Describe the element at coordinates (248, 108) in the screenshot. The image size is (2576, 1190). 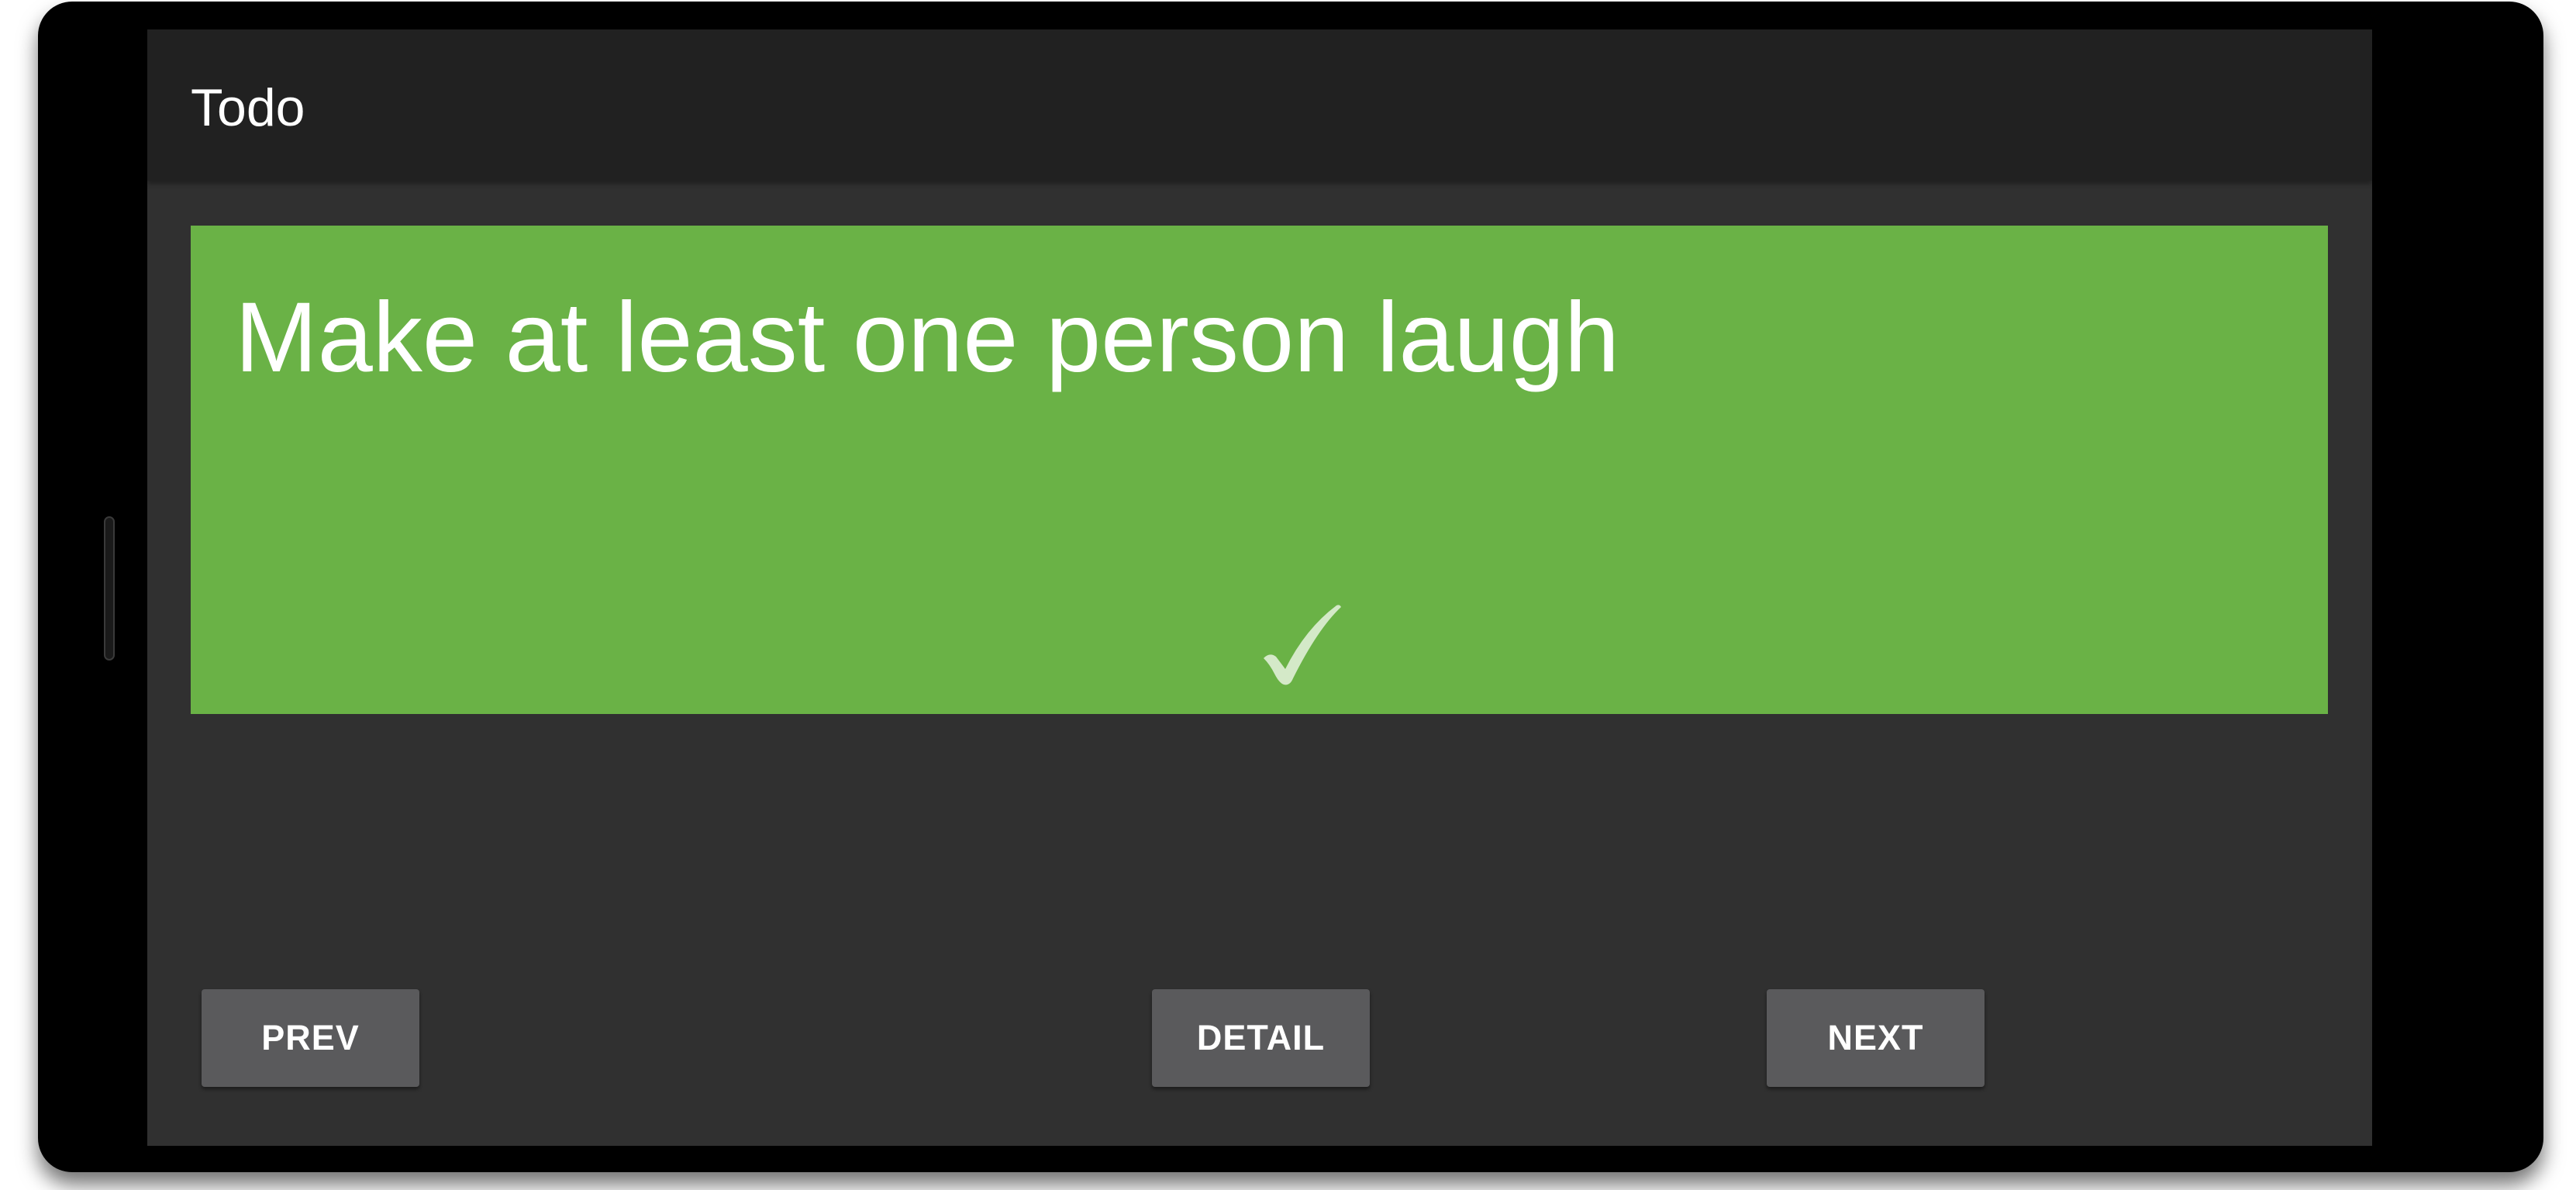
I see `app-title: Todo` at that location.